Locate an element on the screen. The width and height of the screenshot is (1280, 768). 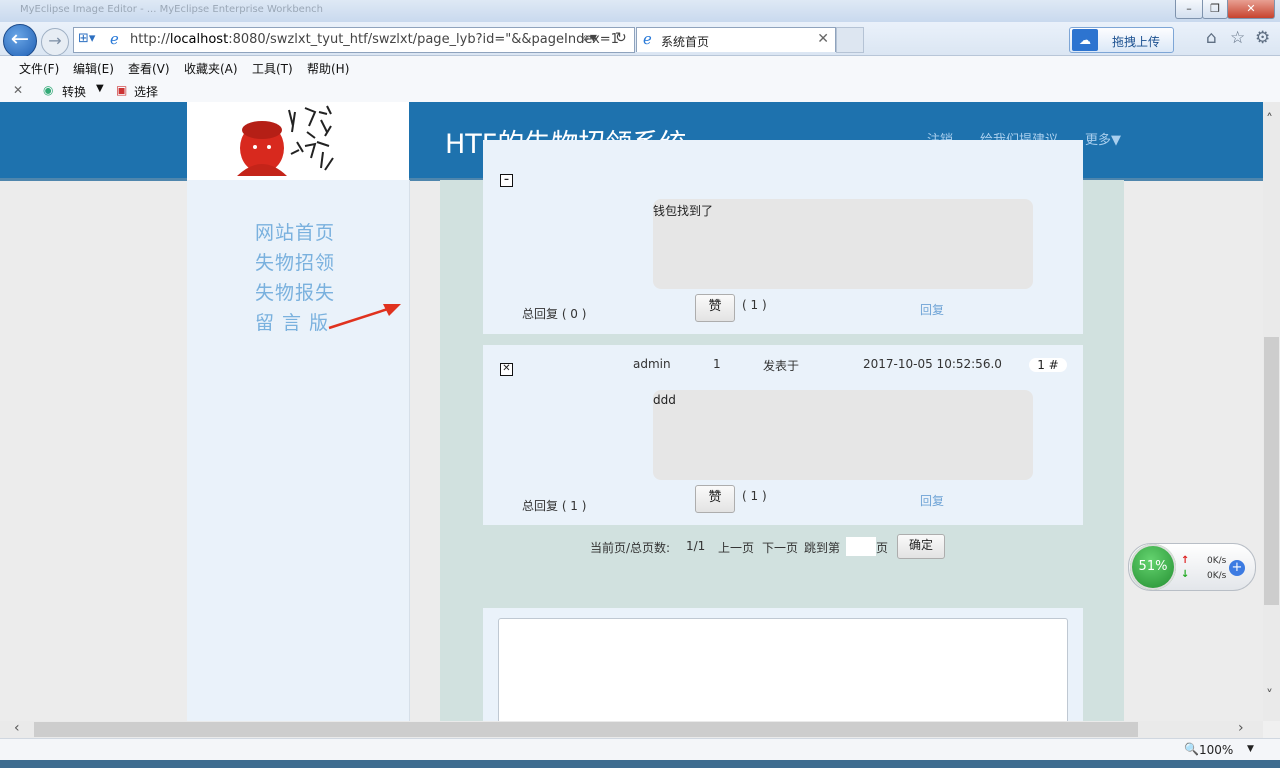
more-menu: 更多▼ is located at coordinates (1103, 138).